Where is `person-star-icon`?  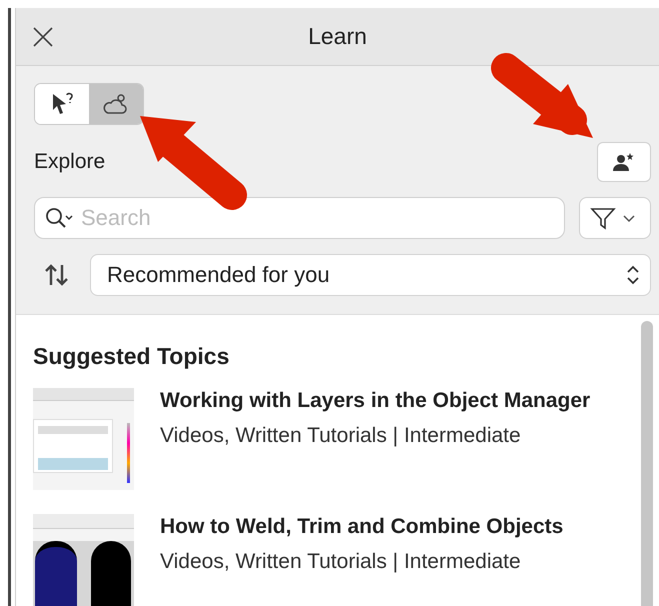
person-star-icon is located at coordinates (624, 162).